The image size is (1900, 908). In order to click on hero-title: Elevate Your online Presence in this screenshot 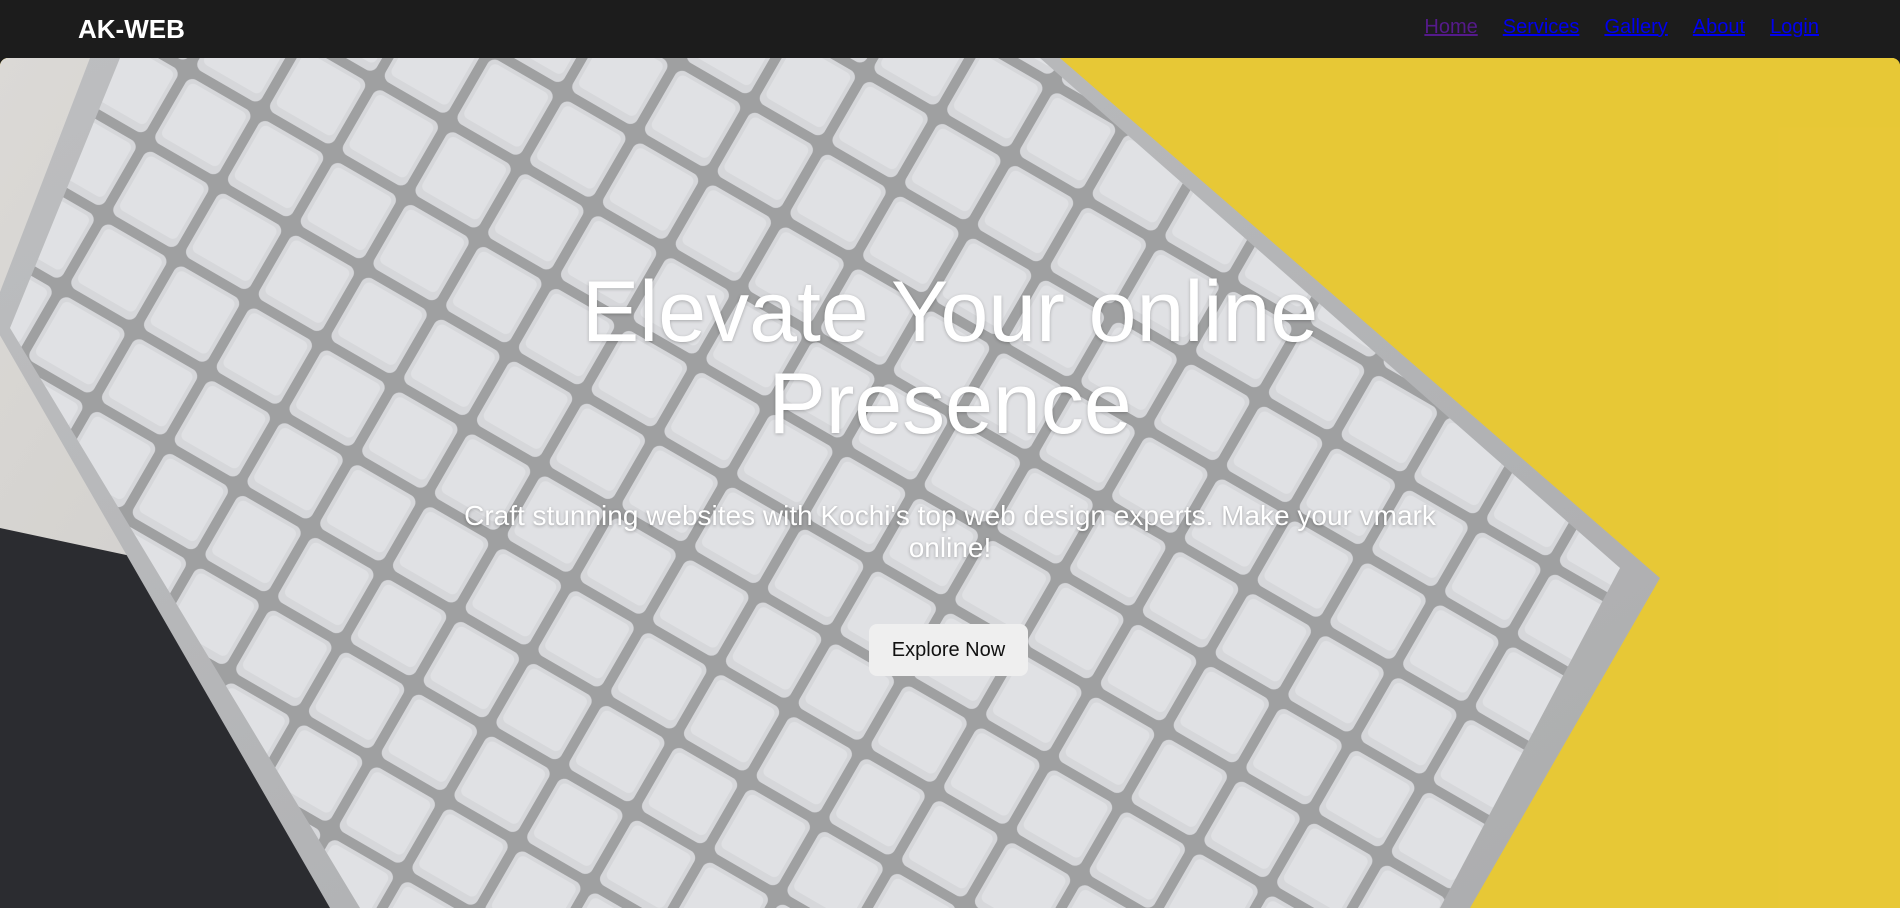, I will do `click(950, 358)`.